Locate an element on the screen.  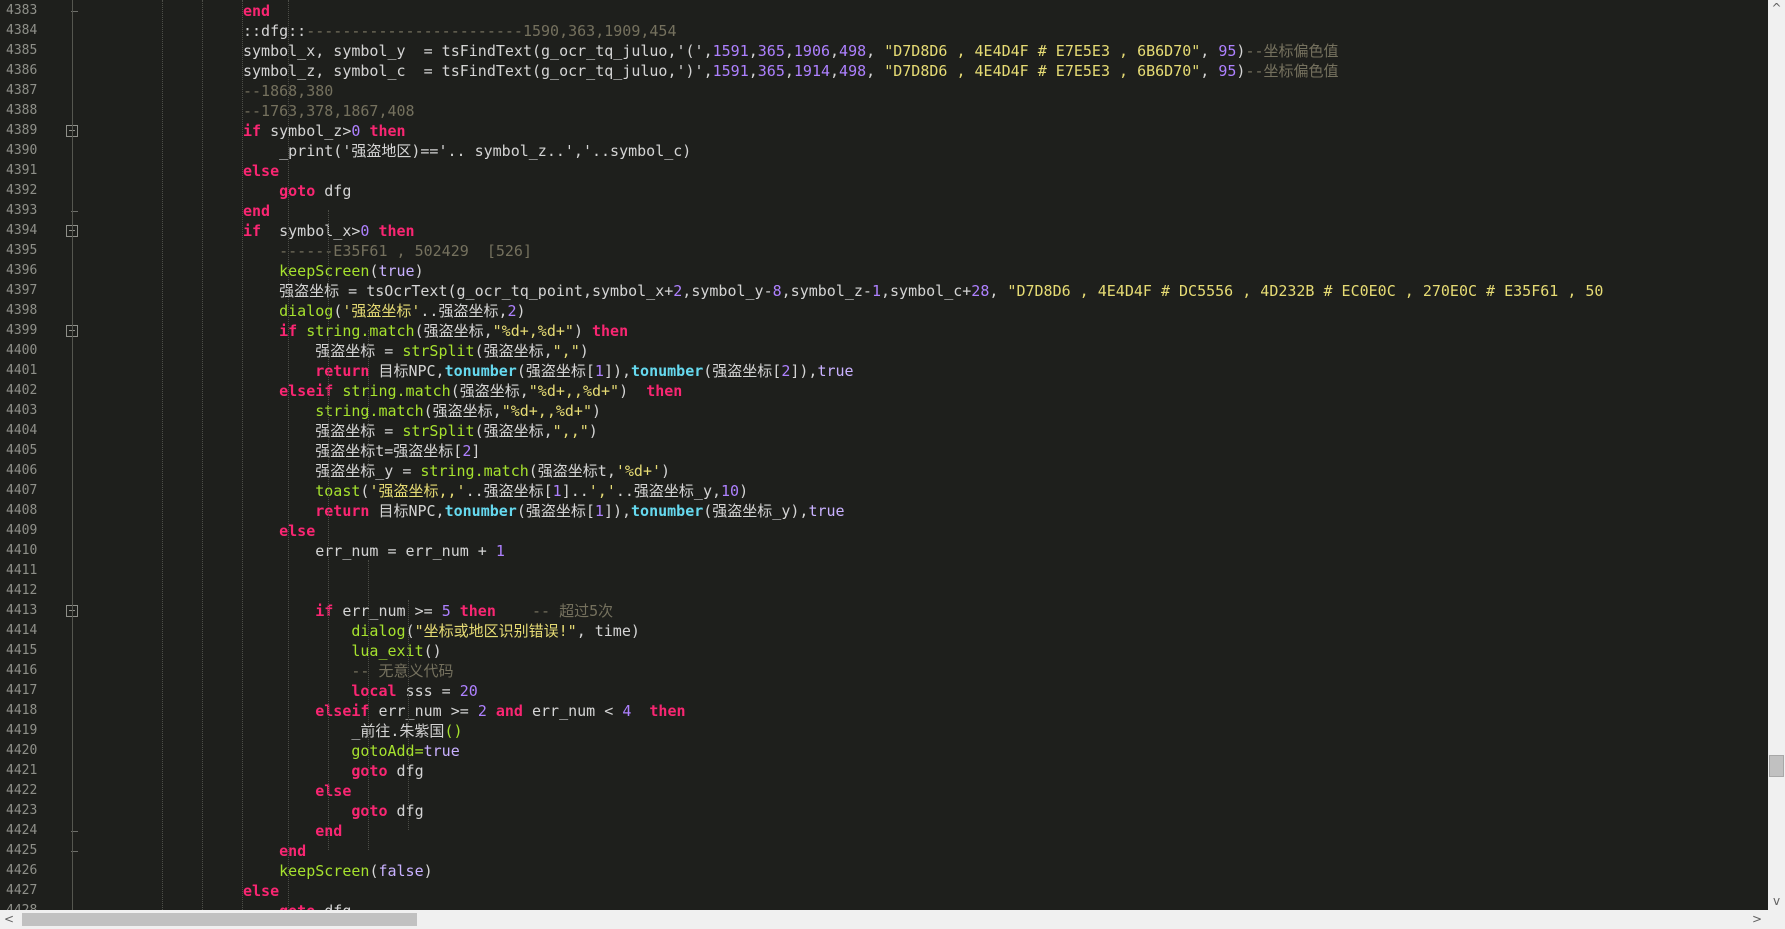
code-line: 强盗坐标t=强盗坐标[2] is located at coordinates (361, 451).